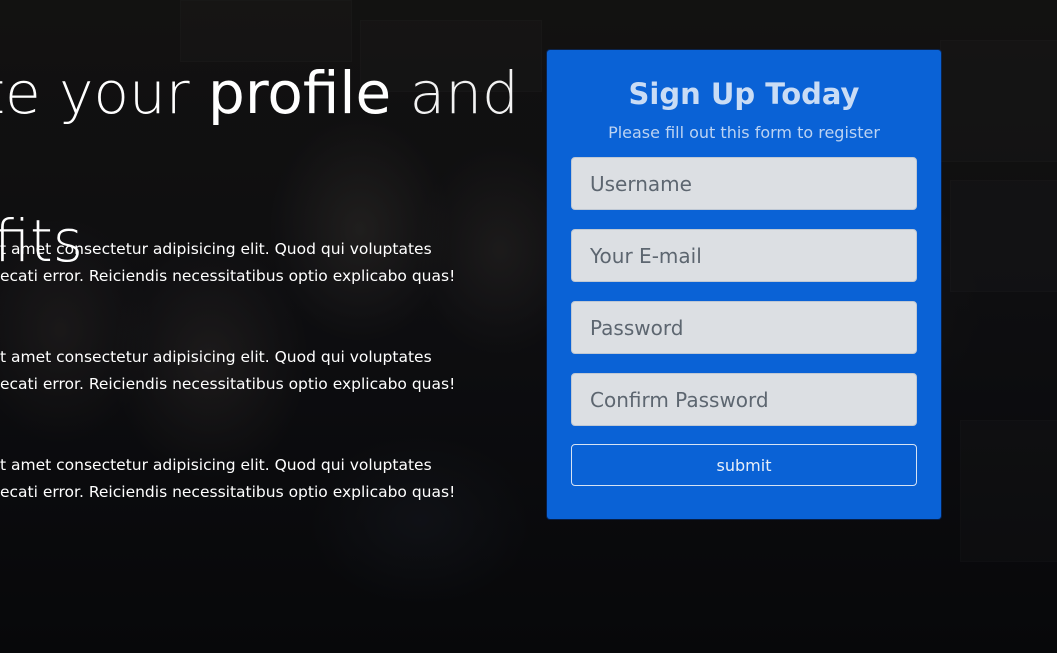 The width and height of the screenshot is (1057, 653). What do you see at coordinates (744, 465) in the screenshot?
I see `submit-button: submit` at bounding box center [744, 465].